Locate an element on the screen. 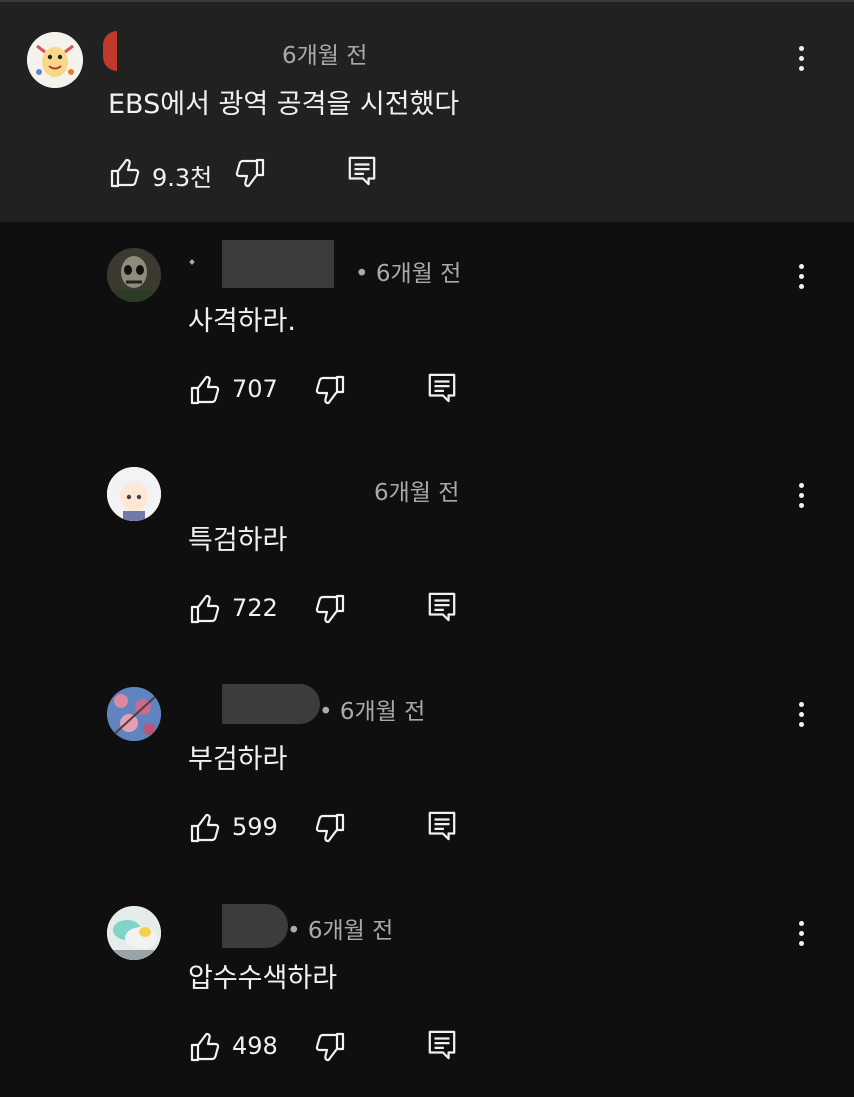 Image resolution: width=854 pixels, height=1097 pixels. like-count: 707 is located at coordinates (255, 389).